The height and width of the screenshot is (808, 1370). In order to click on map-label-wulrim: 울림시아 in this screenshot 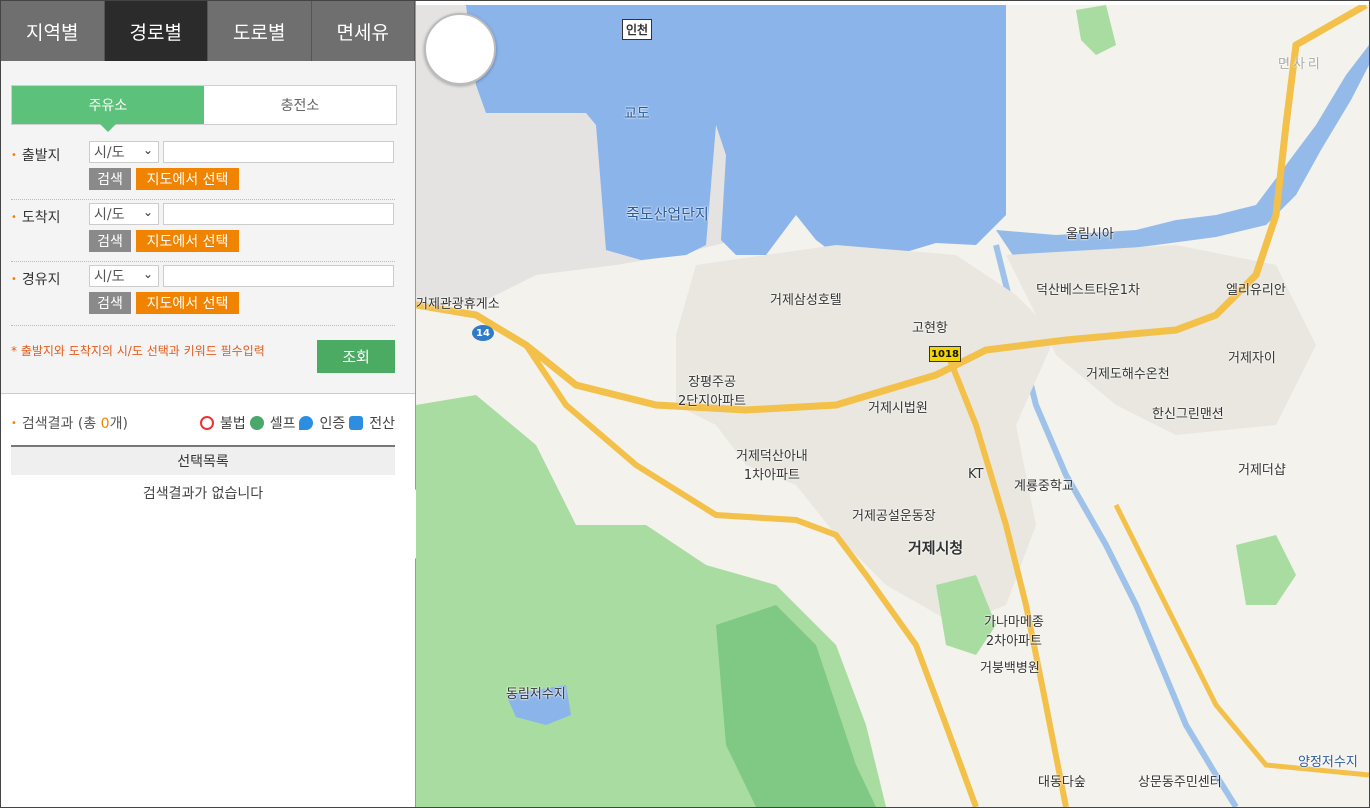, I will do `click(1090, 232)`.